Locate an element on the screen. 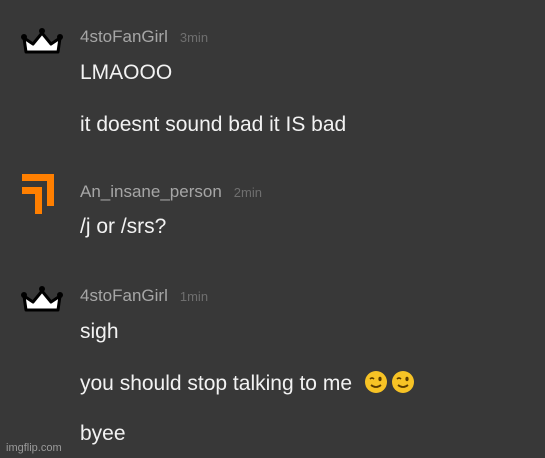  message-text: sigh is located at coordinates (99, 331).